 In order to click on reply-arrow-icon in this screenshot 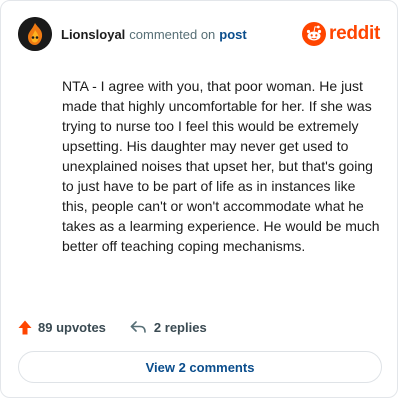, I will do `click(138, 326)`.